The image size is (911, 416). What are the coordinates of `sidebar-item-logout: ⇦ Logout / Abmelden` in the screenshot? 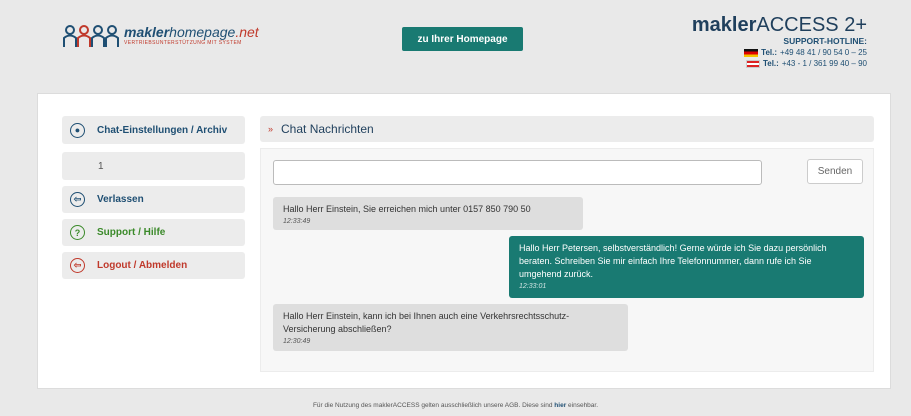 It's located at (153, 265).